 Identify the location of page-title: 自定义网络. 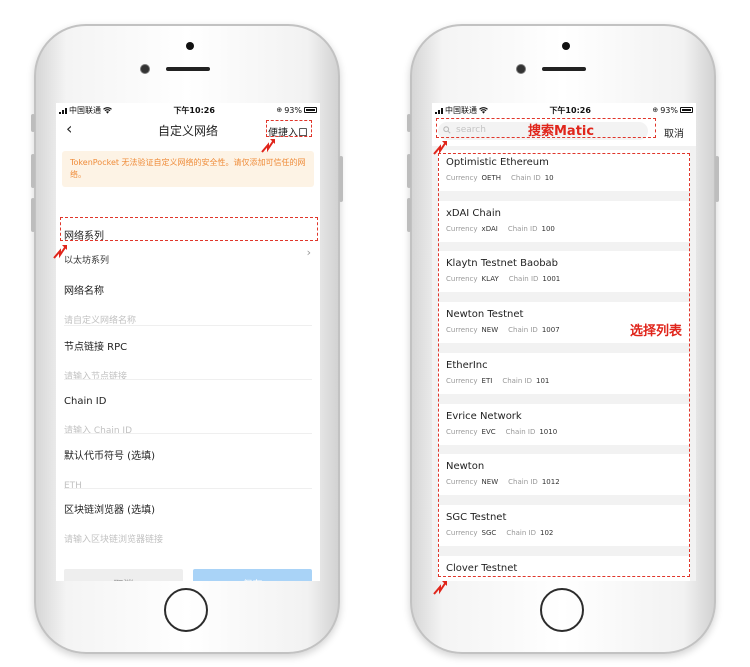
(187, 130).